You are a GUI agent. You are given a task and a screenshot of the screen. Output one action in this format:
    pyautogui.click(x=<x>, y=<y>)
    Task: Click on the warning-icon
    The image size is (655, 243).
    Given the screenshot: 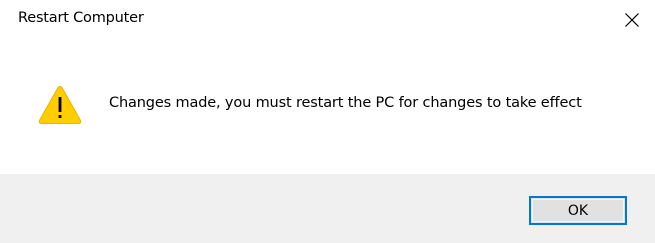 What is the action you would take?
    pyautogui.click(x=60, y=104)
    